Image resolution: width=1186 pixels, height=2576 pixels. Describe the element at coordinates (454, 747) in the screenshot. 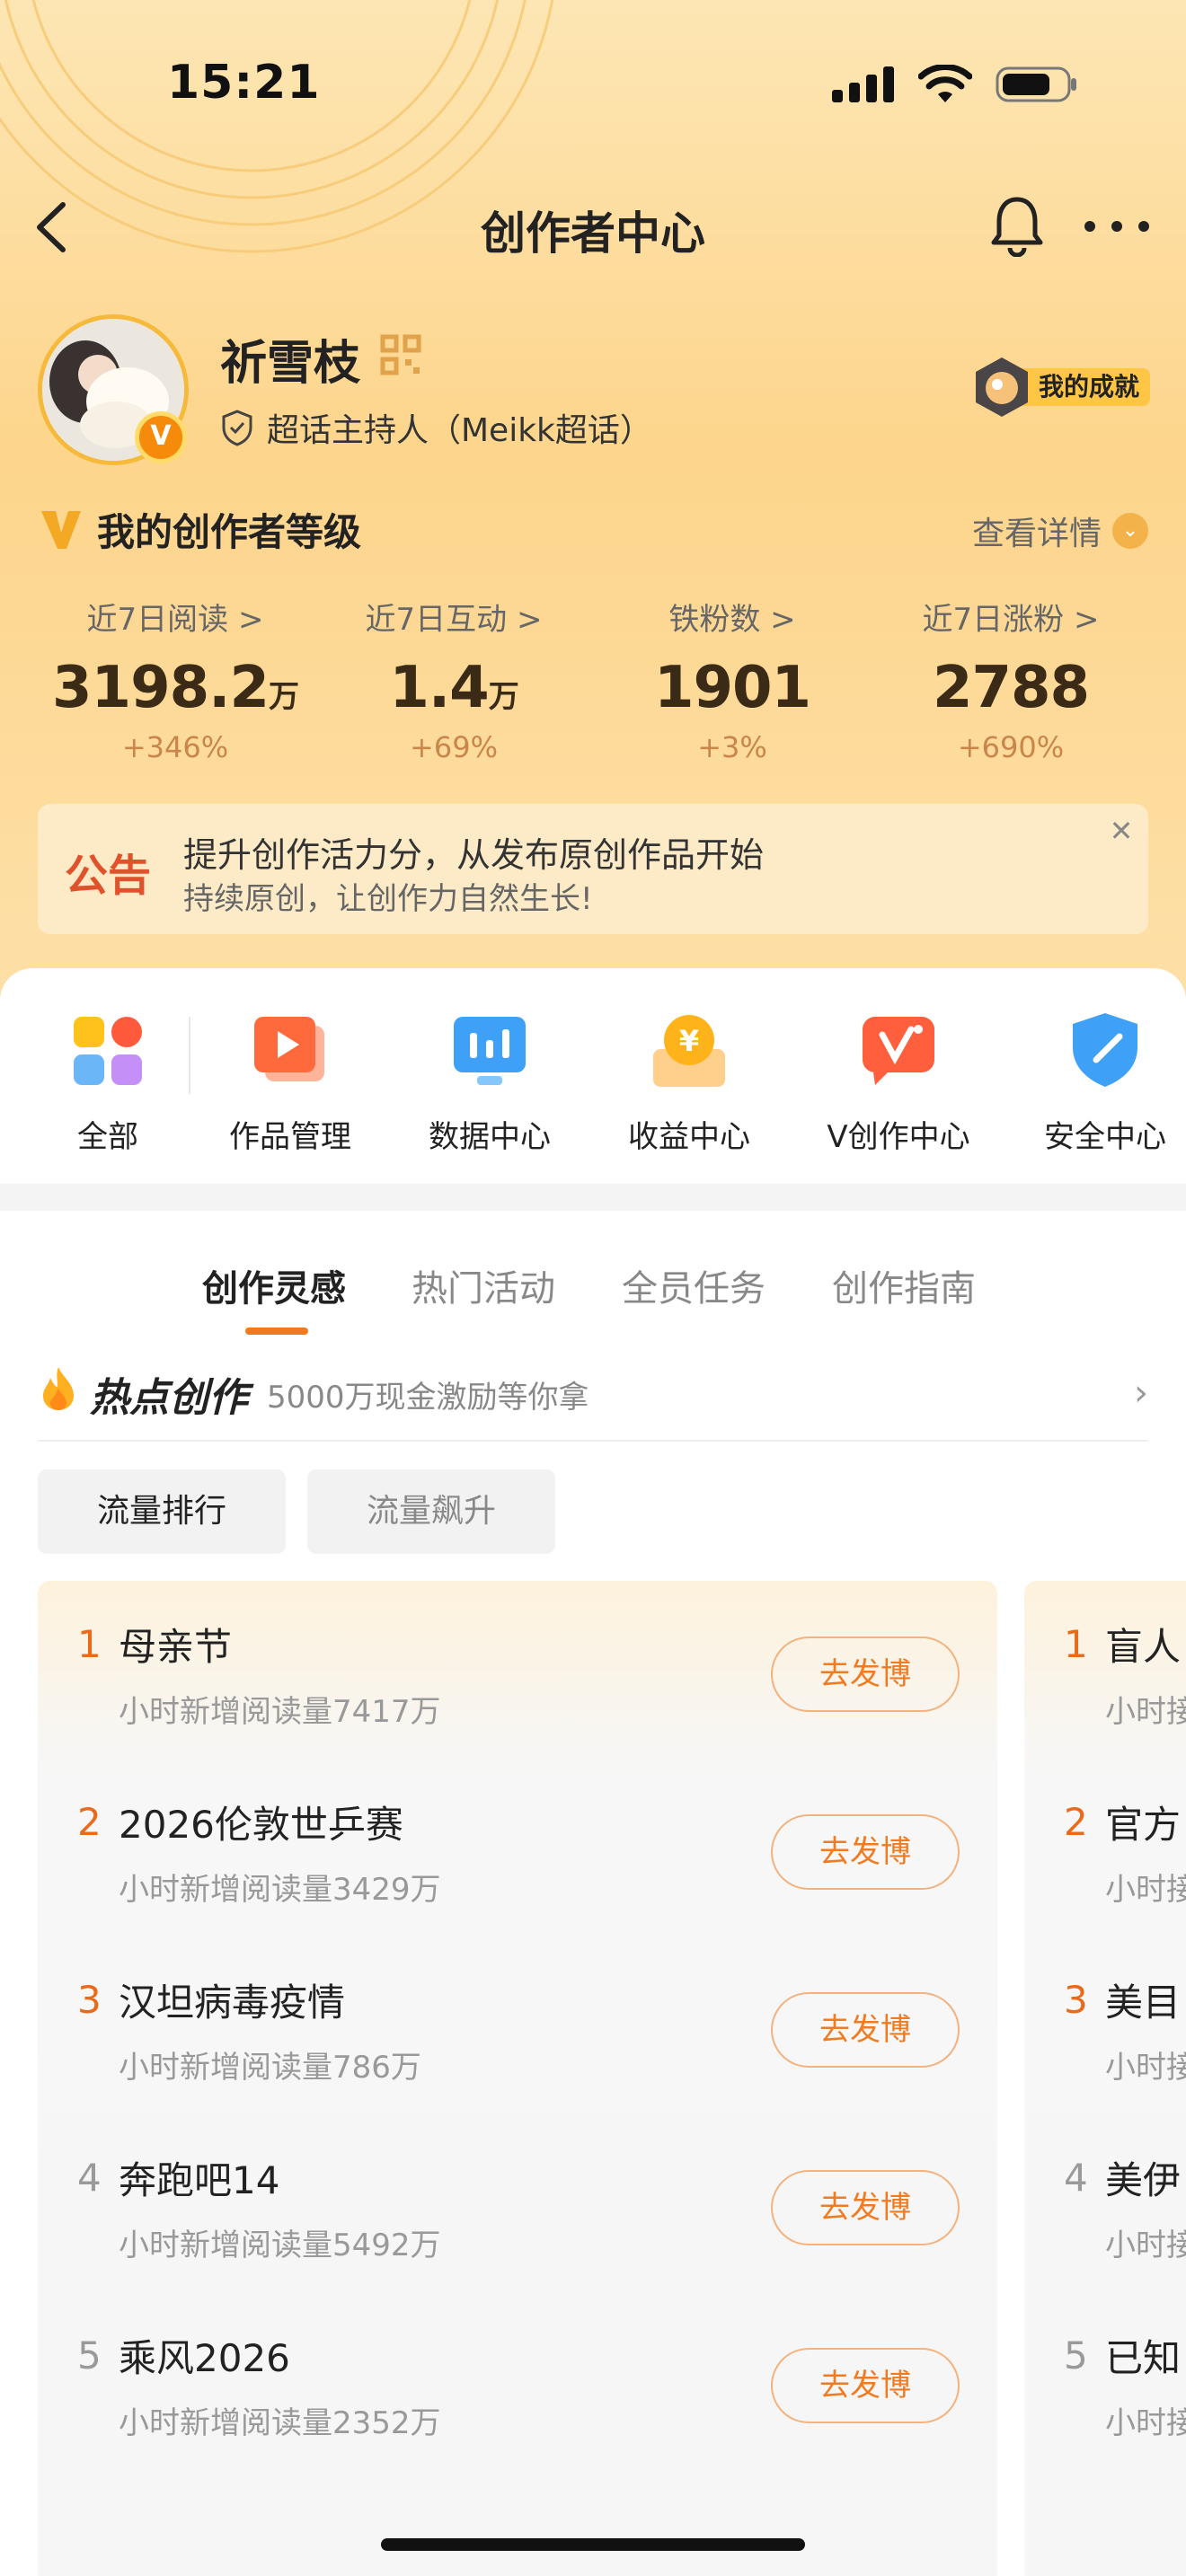

I see `stat-change: +69%` at that location.